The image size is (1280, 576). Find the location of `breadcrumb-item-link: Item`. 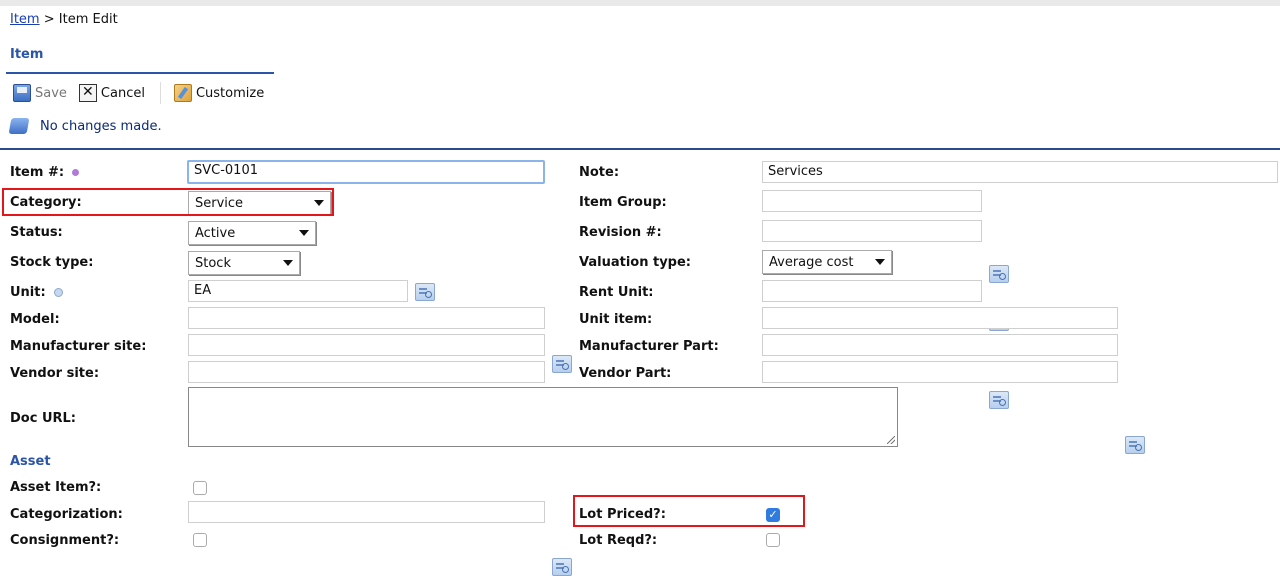

breadcrumb-item-link: Item is located at coordinates (25, 19).